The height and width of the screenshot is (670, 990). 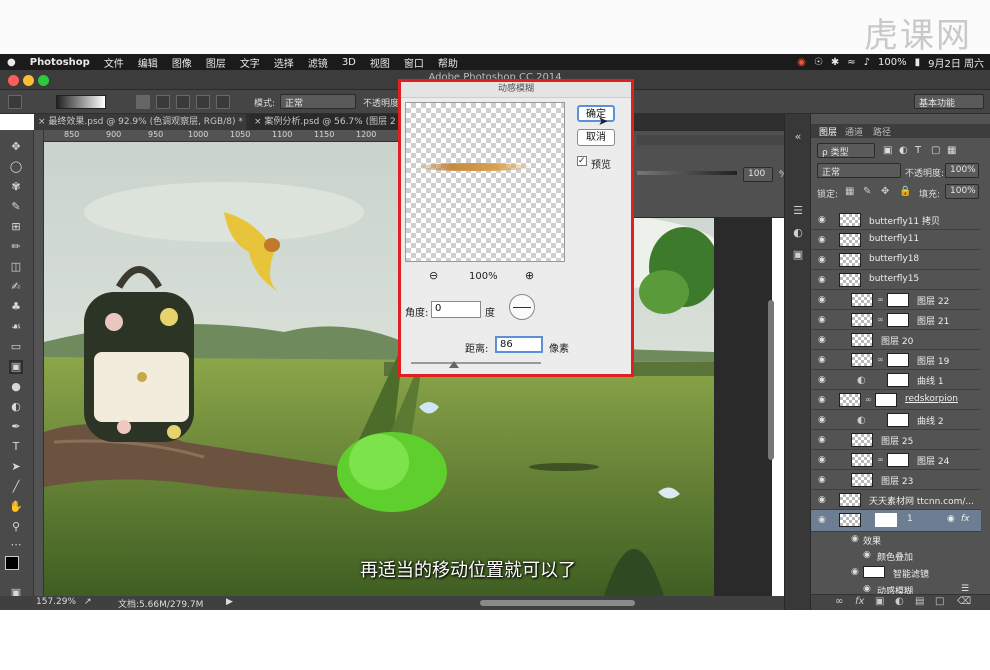 What do you see at coordinates (522, 307) in the screenshot?
I see `angle-dial` at bounding box center [522, 307].